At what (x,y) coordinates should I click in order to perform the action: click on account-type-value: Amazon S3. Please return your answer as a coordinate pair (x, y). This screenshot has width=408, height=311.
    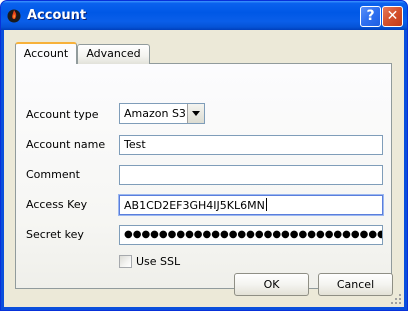
    Looking at the image, I should click on (155, 113).